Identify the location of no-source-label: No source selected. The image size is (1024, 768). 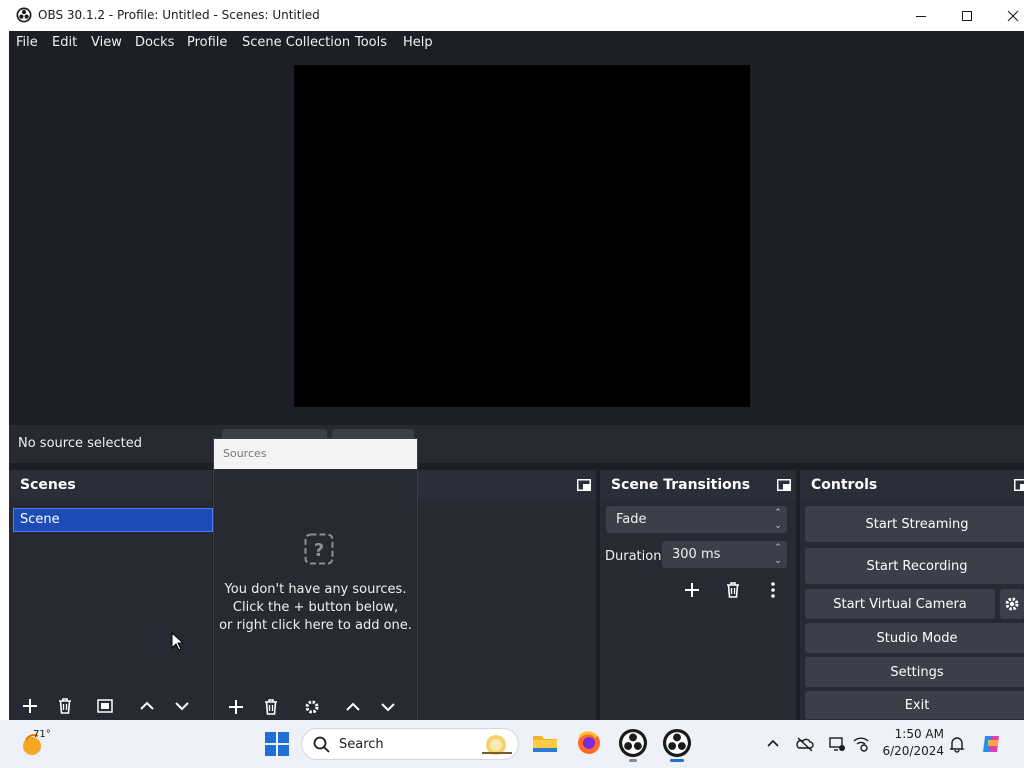
(80, 443).